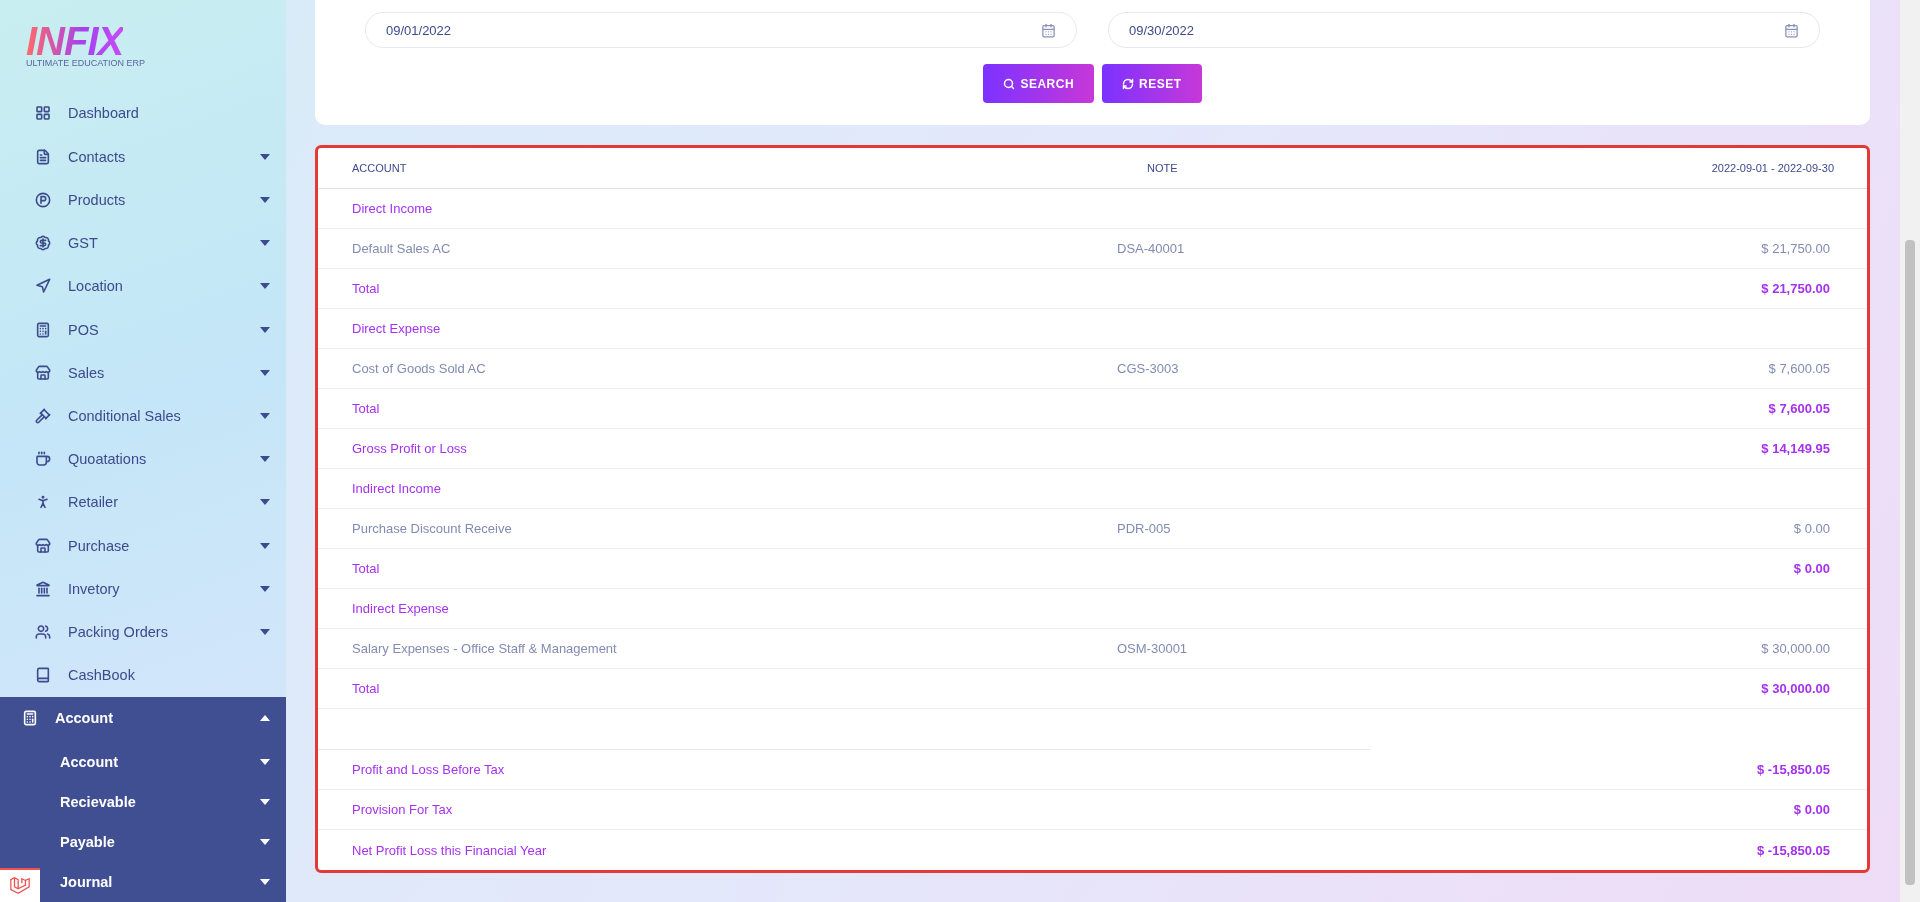  Describe the element at coordinates (173, 842) in the screenshot. I see `submenu-item: Payable` at that location.